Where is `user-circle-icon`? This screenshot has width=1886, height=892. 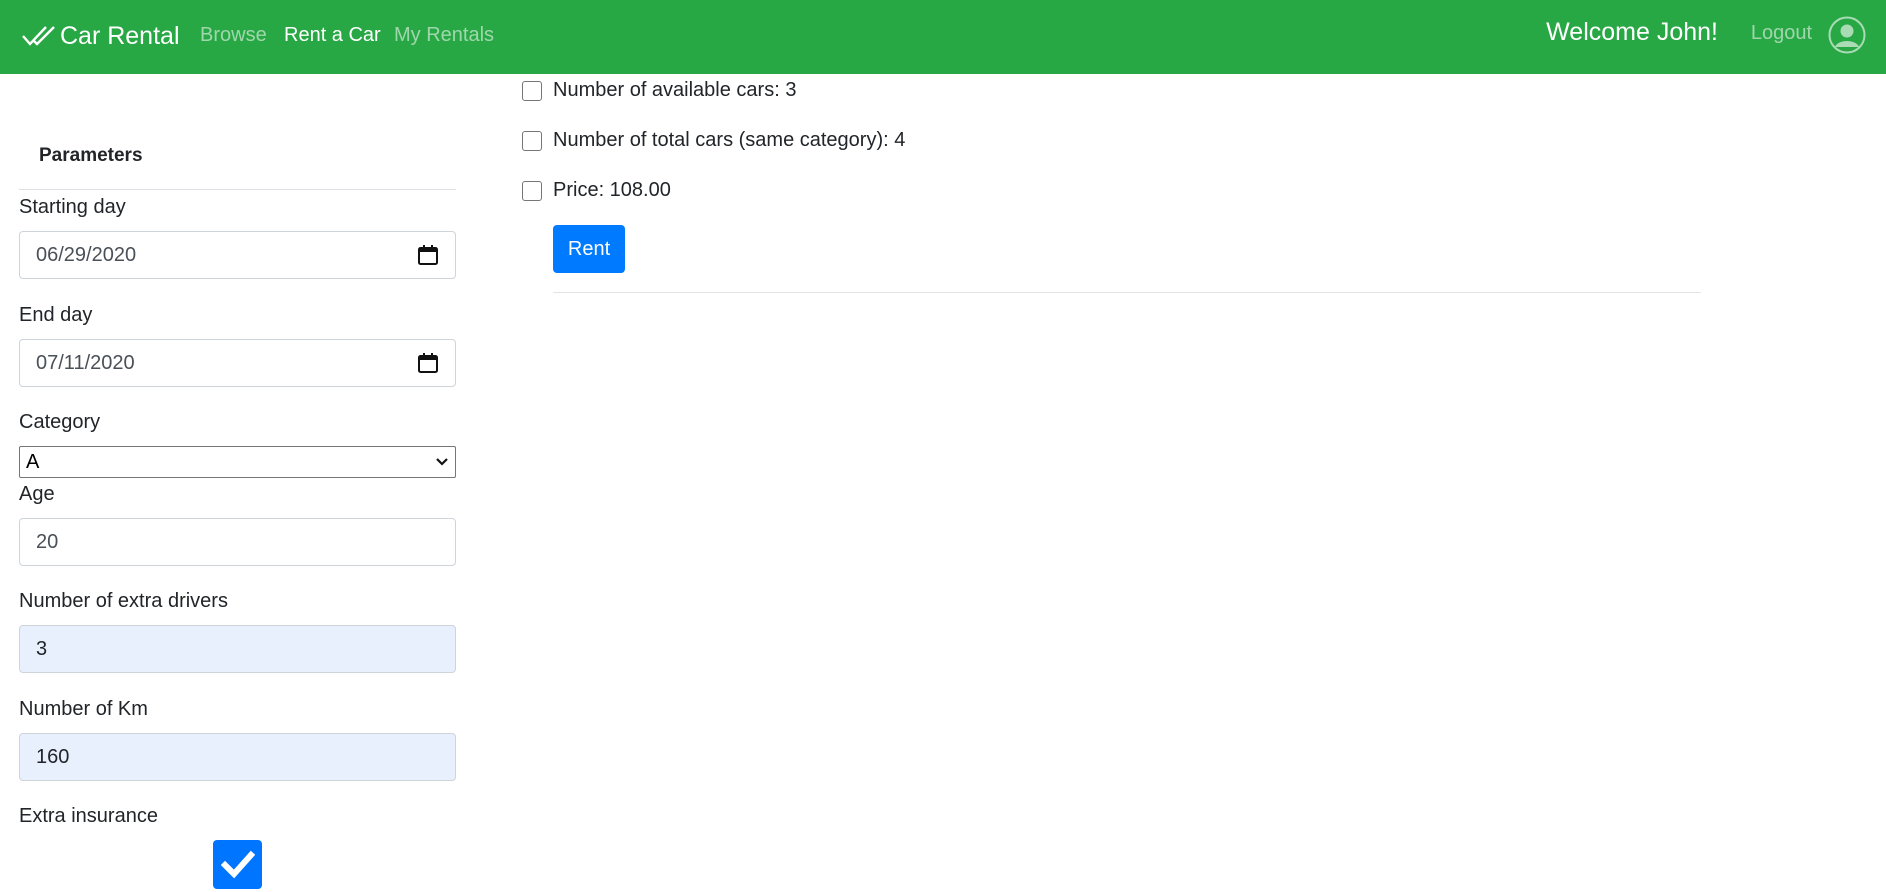 user-circle-icon is located at coordinates (1847, 35).